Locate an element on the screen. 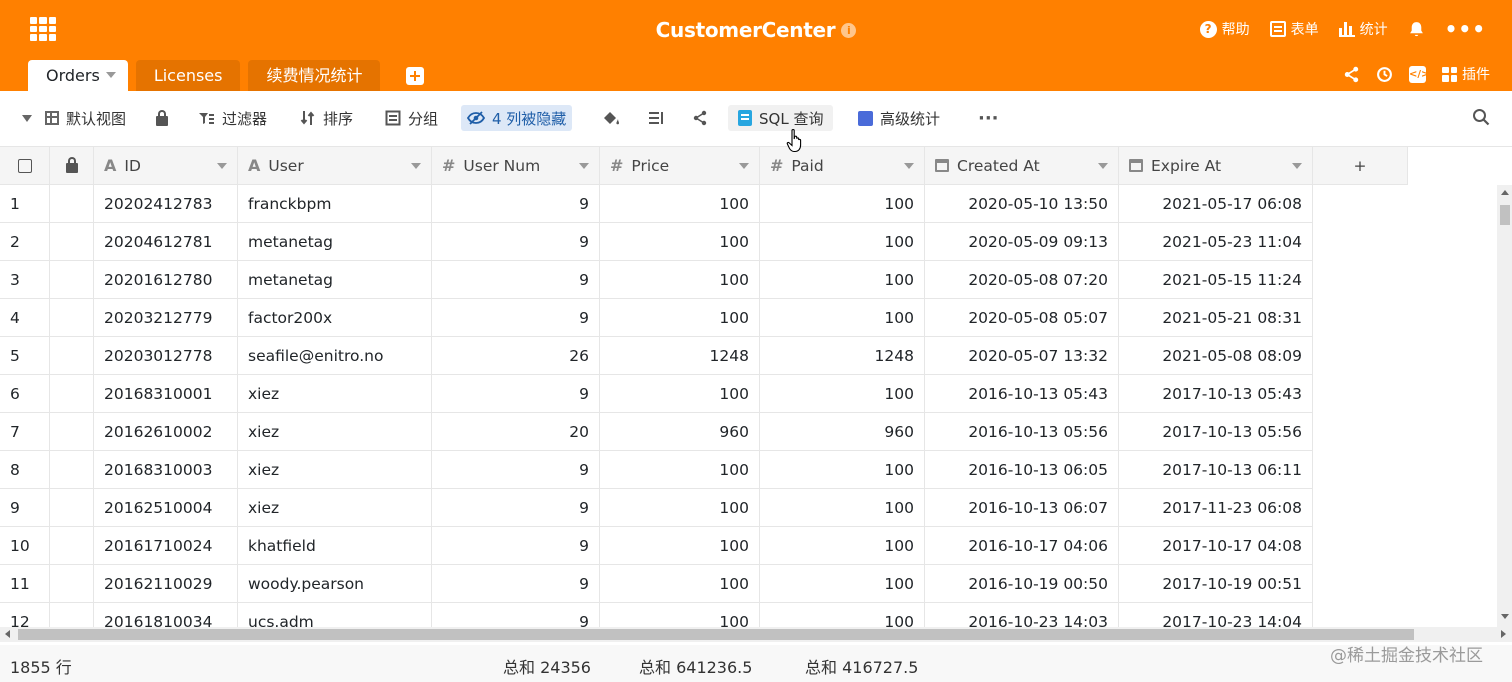  scroll-right-icon is located at coordinates (1503, 634).